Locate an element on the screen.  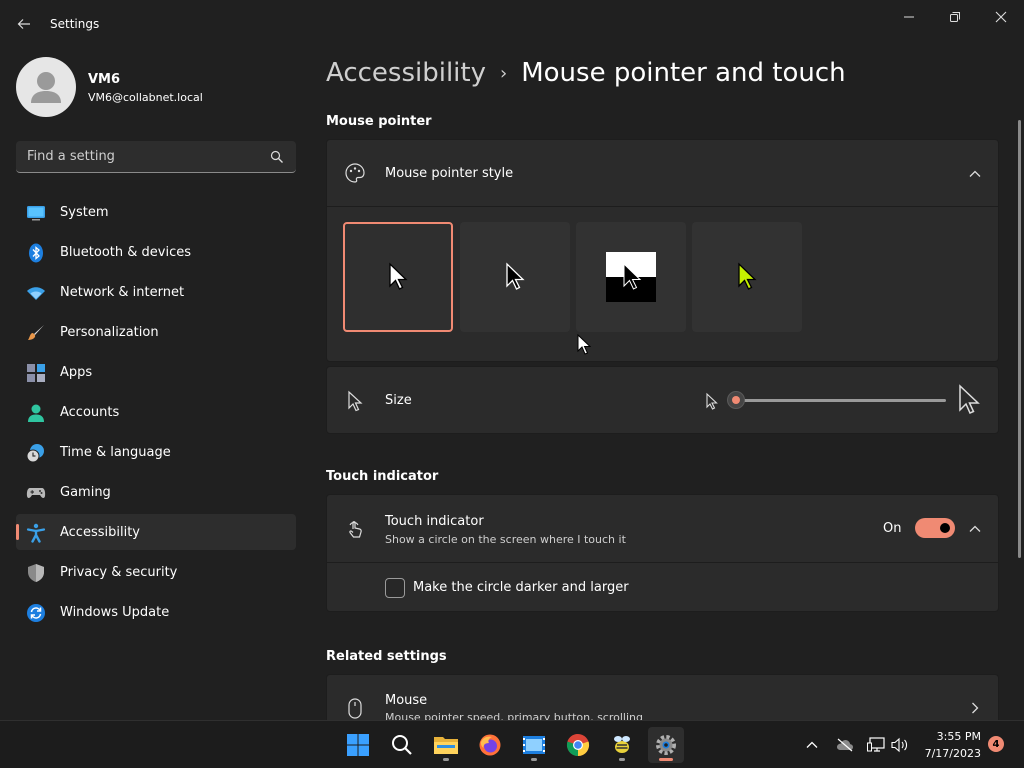
chevron-right-icon is located at coordinates (975, 708).